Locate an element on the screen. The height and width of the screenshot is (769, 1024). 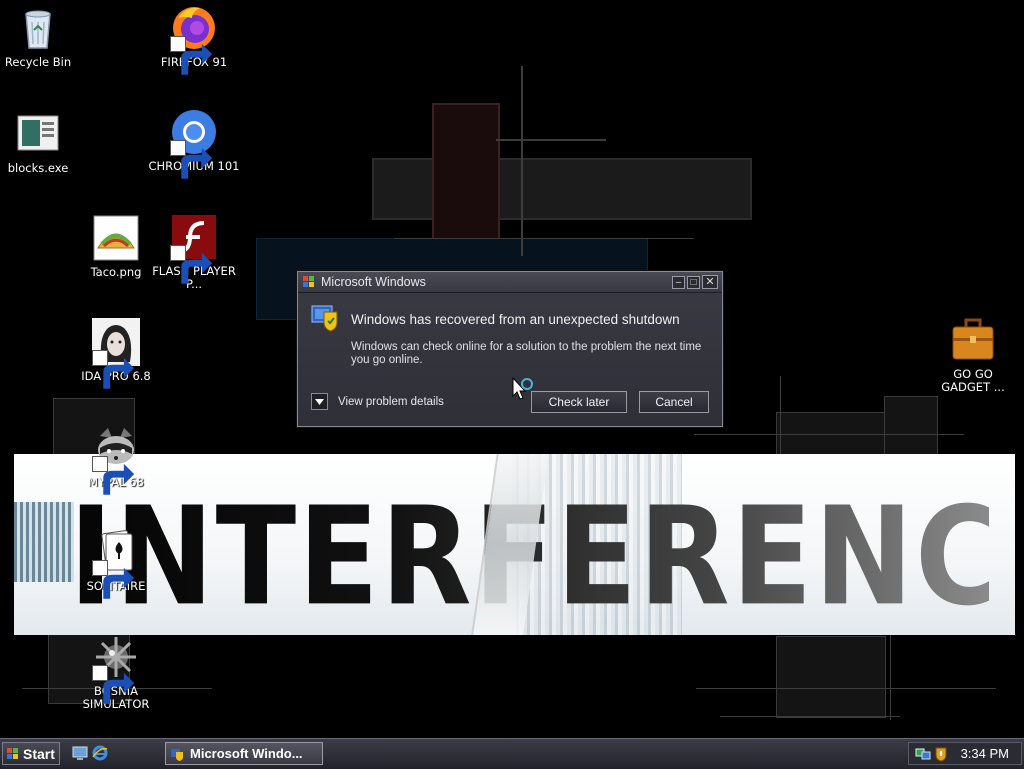
desktop-icon-recycle-bin: Recycle Bin is located at coordinates (42, 36).